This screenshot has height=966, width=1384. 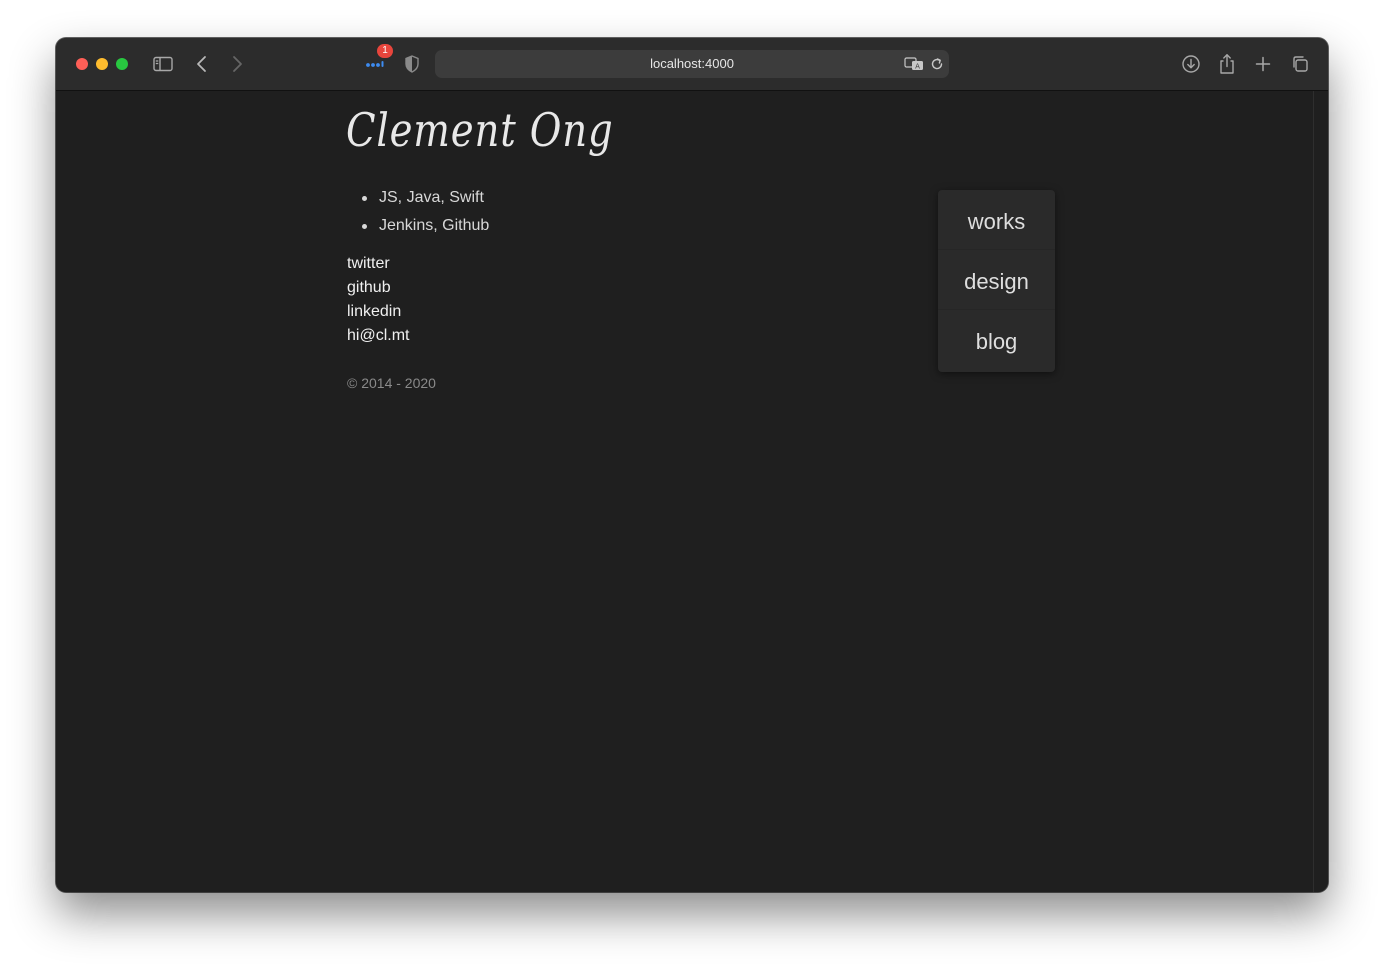 I want to click on skill-item: Jenkins, Github, so click(x=418, y=229).